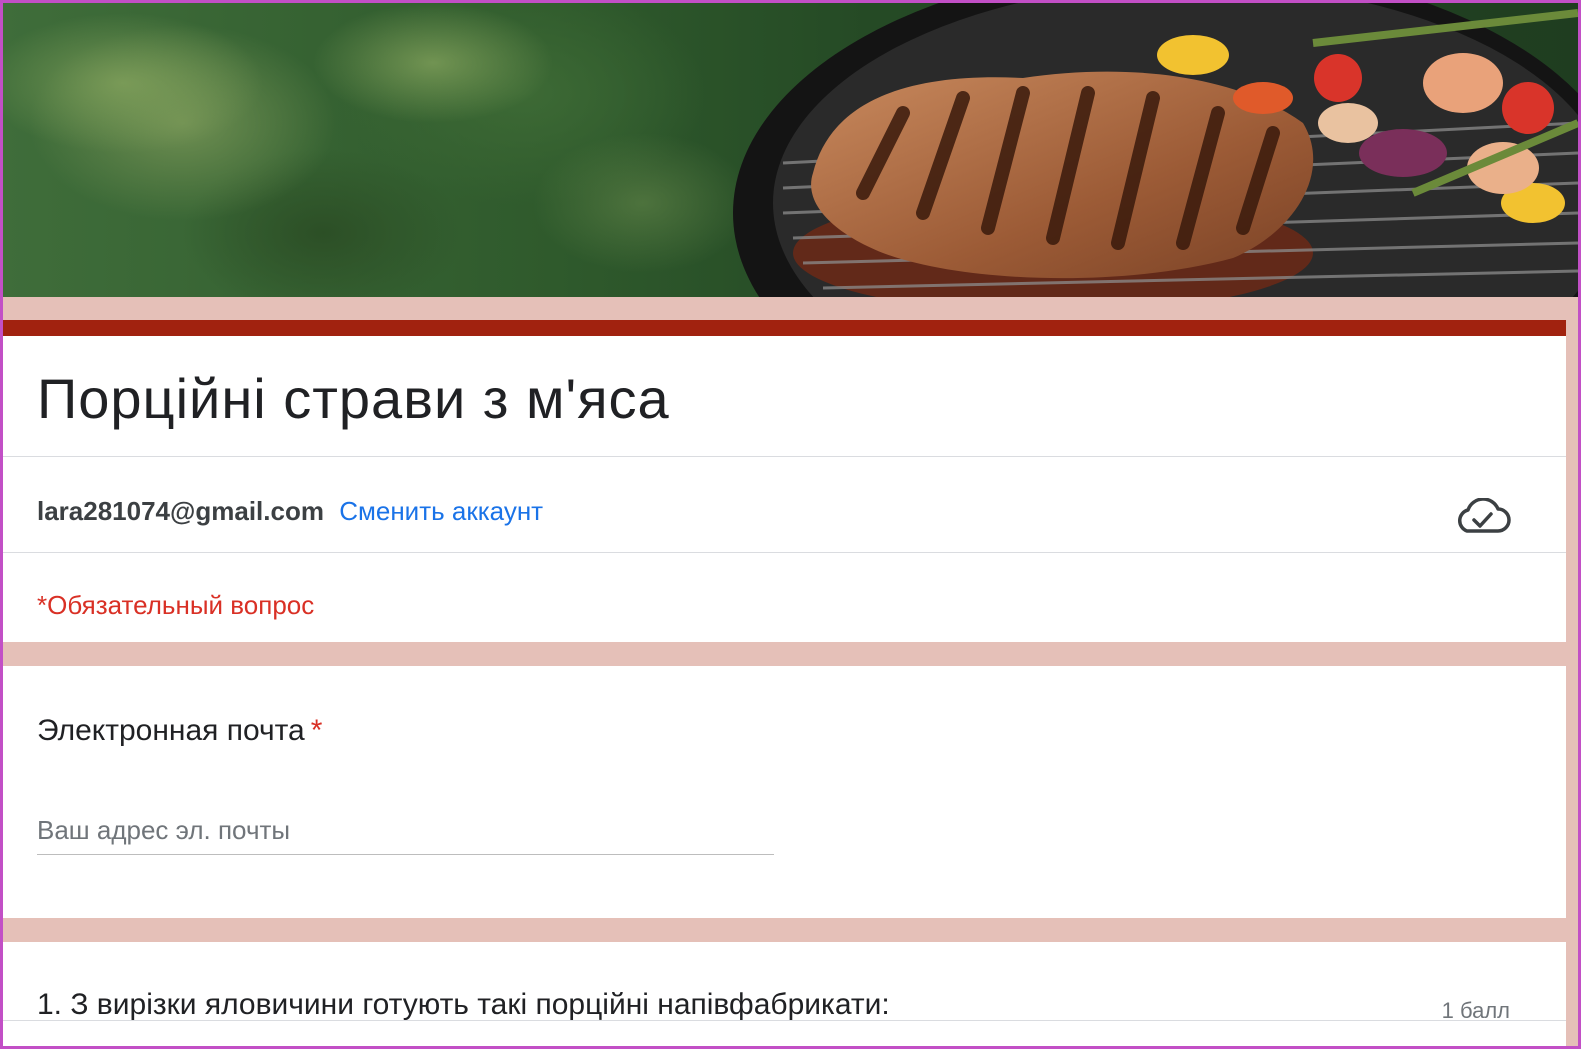 This screenshot has height=1049, width=1581. I want to click on switch-account-link: Сменить аккаунт, so click(441, 511).